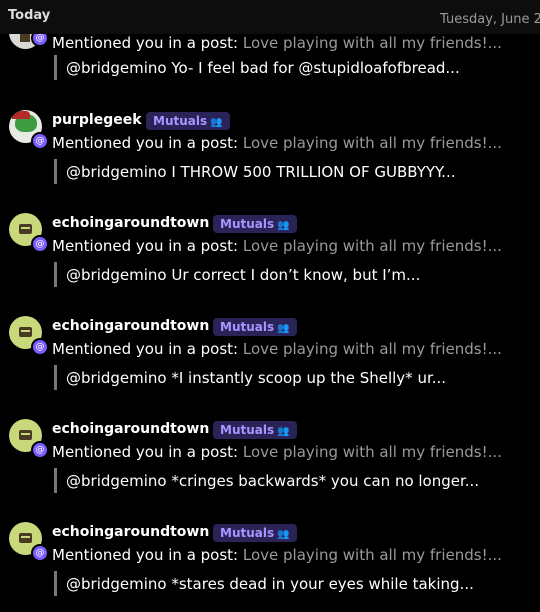 The image size is (540, 612). Describe the element at coordinates (29, 15) in the screenshot. I see `today-label: Today` at that location.